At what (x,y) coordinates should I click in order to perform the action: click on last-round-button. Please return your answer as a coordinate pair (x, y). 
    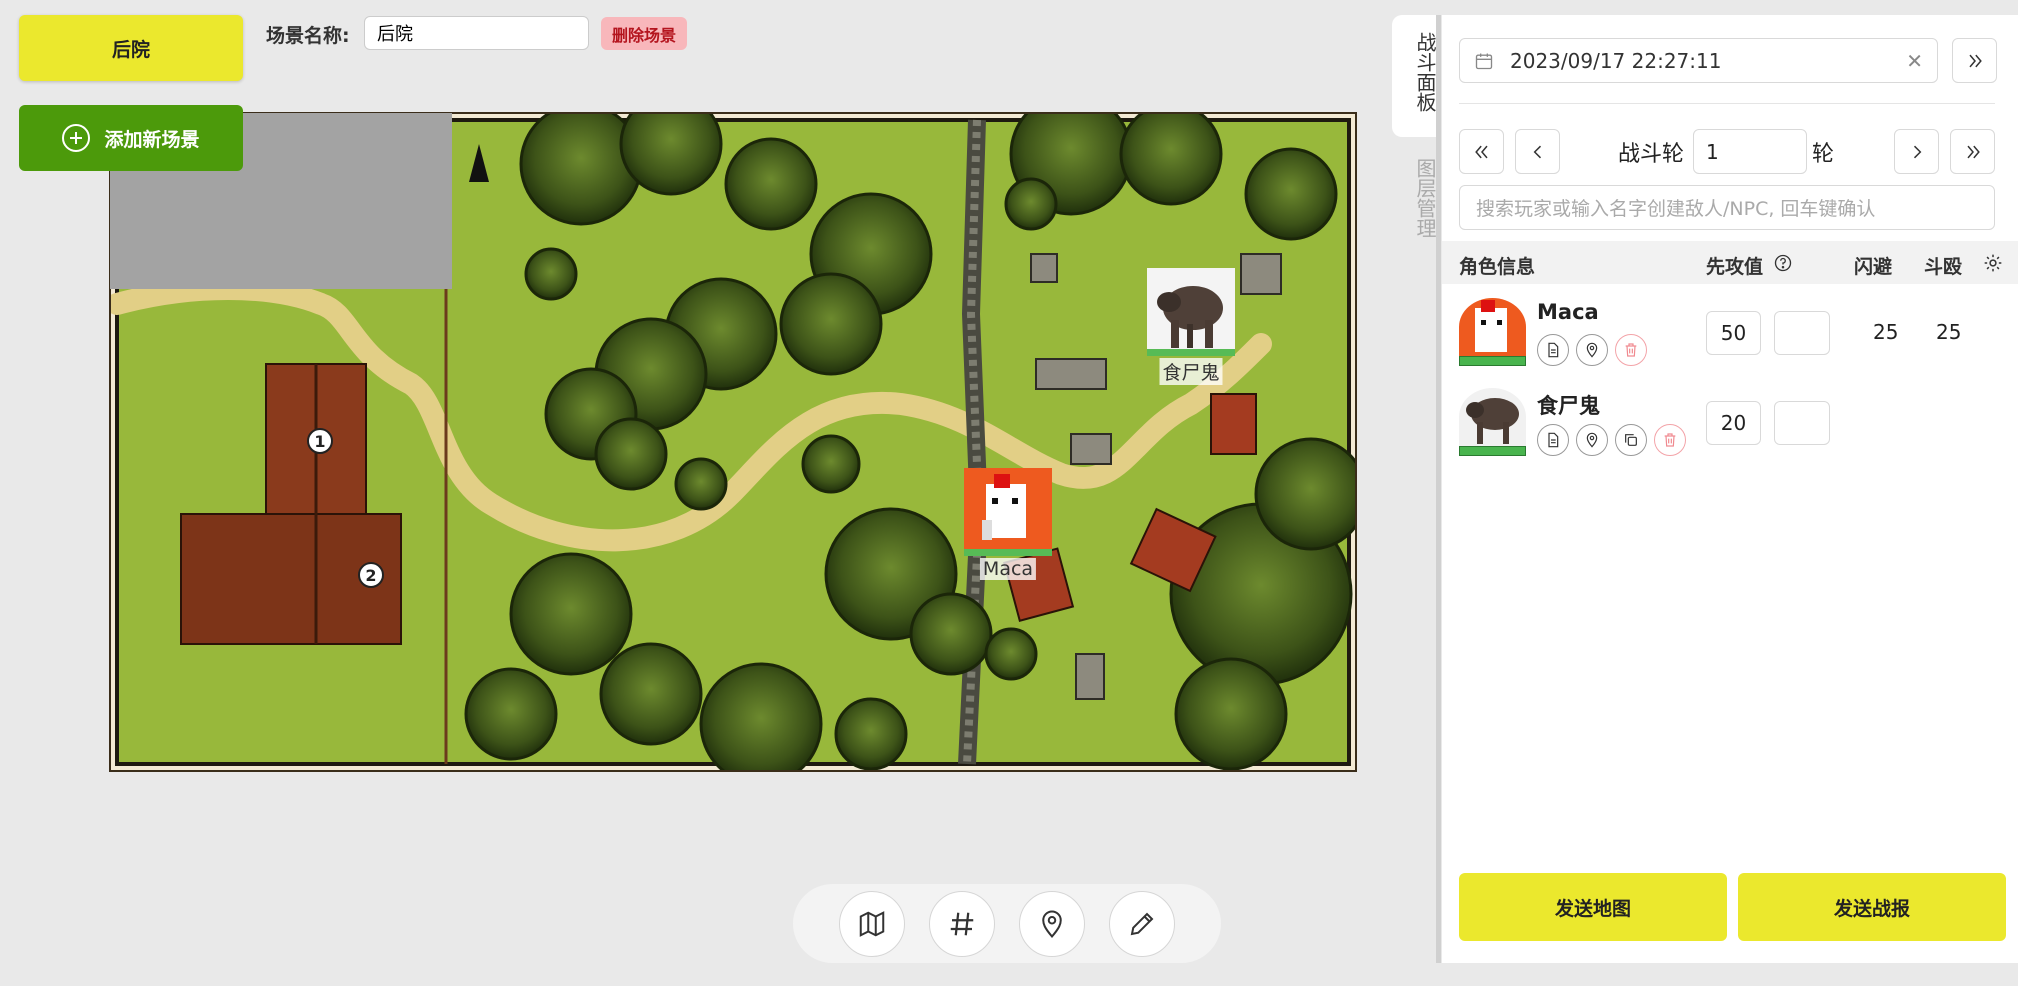
    Looking at the image, I should click on (1972, 151).